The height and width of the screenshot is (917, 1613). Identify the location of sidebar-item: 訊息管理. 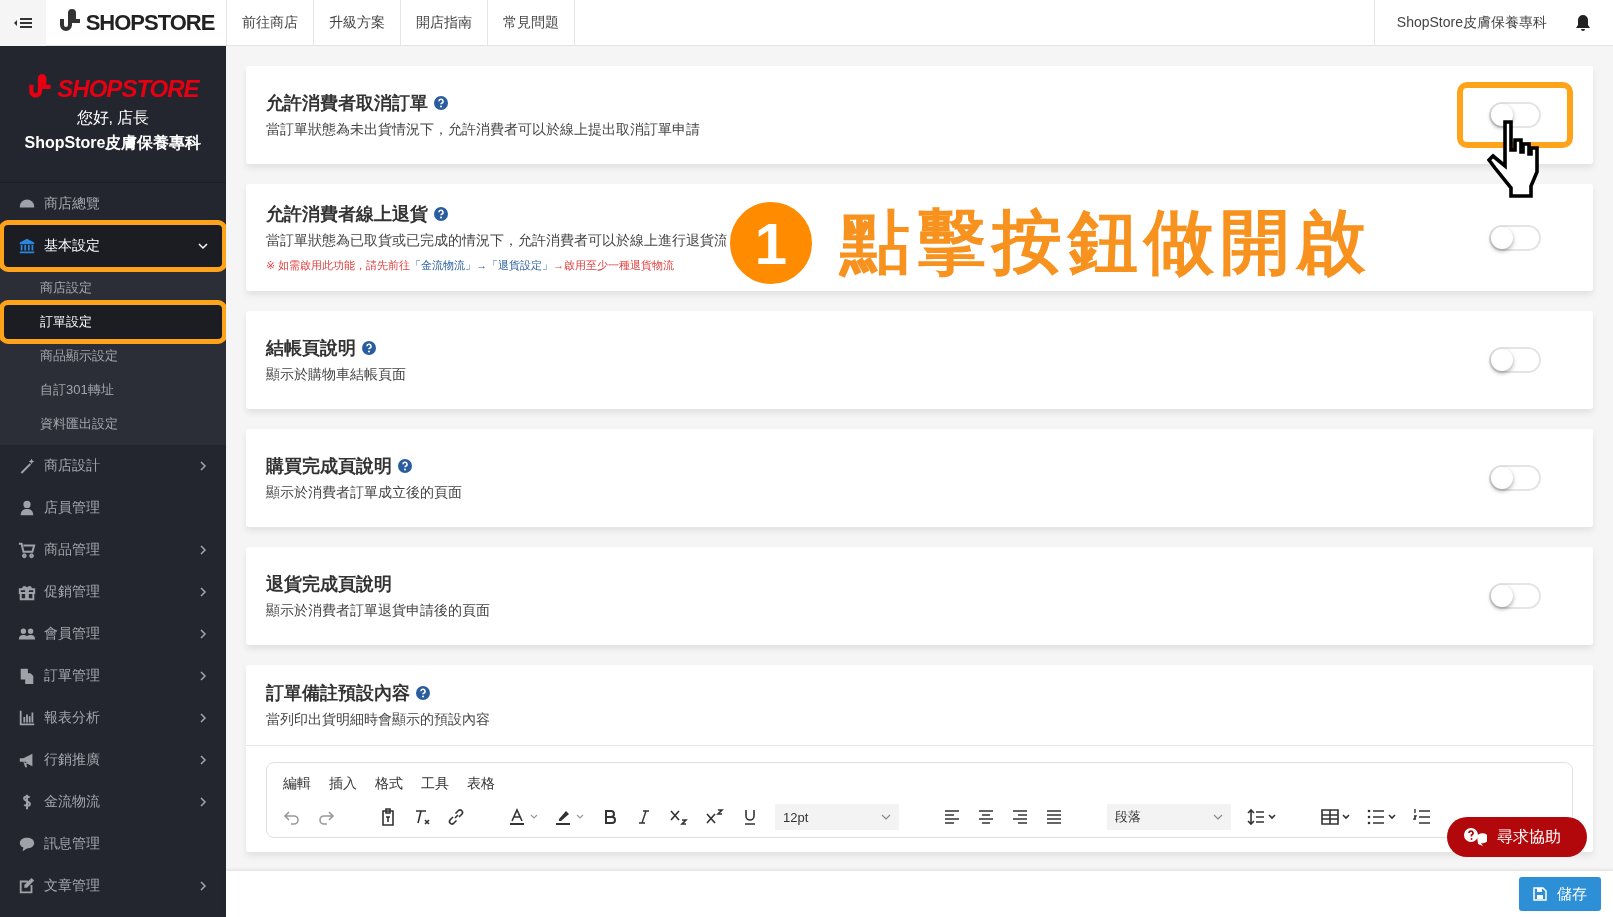
(113, 844).